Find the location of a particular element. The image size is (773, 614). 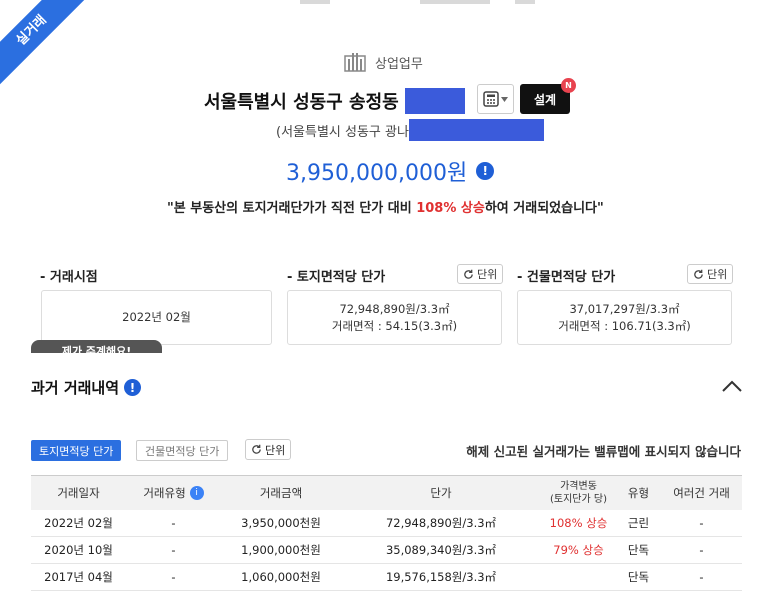

col-header: 거래금액 is located at coordinates (281, 492).